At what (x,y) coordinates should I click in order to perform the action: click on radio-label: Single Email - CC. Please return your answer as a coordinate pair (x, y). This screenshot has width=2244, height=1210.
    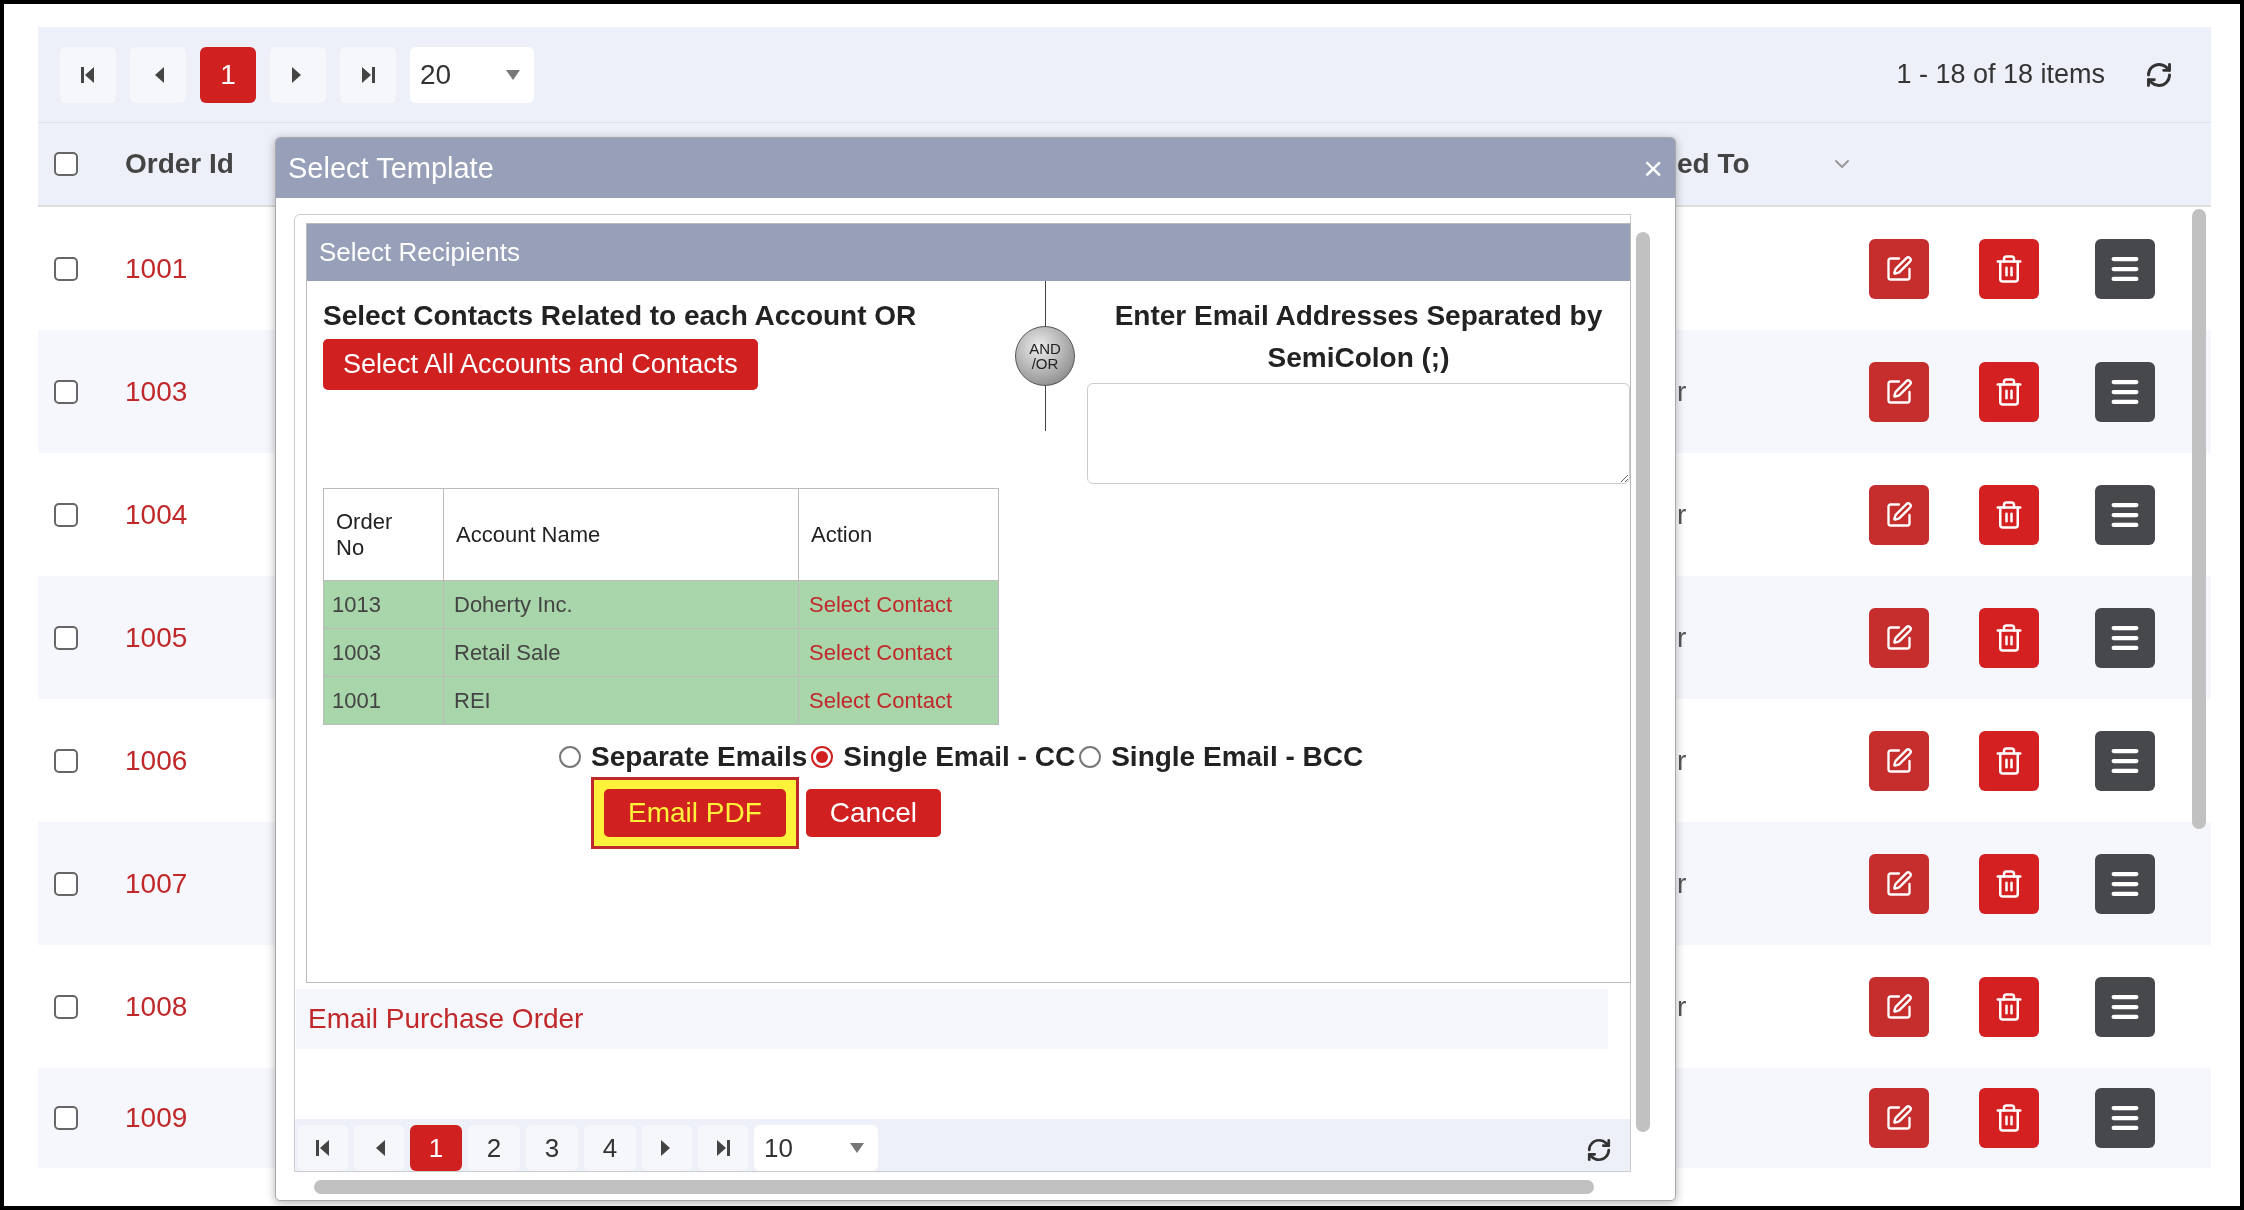
    Looking at the image, I should click on (959, 757).